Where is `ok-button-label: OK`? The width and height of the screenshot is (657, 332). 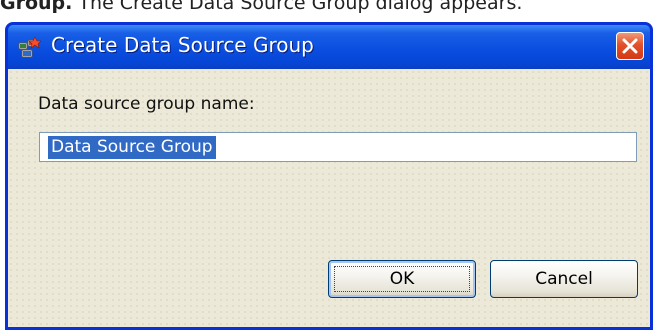
ok-button-label: OK is located at coordinates (402, 279).